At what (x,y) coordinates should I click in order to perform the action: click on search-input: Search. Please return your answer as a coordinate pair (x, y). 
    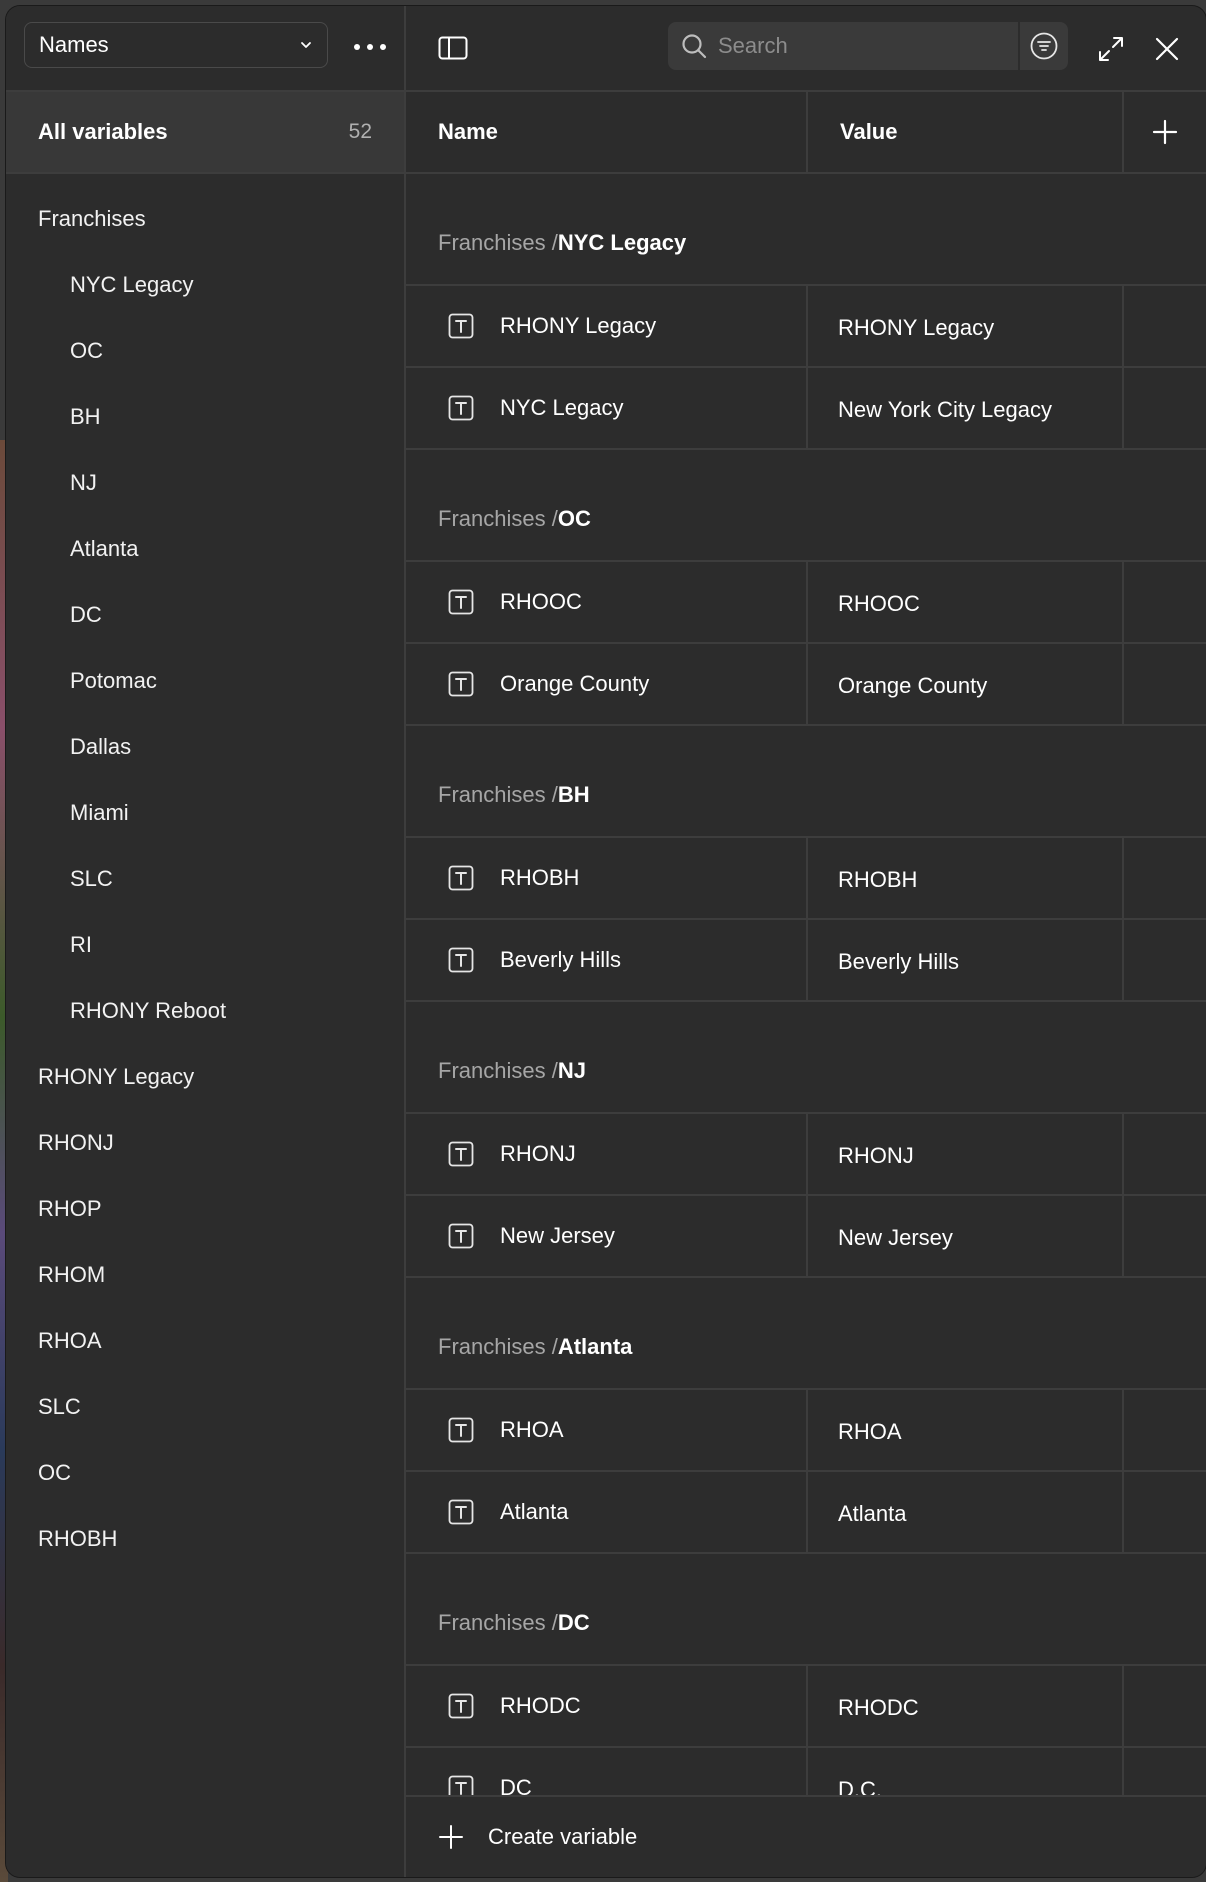
    Looking at the image, I should click on (868, 46).